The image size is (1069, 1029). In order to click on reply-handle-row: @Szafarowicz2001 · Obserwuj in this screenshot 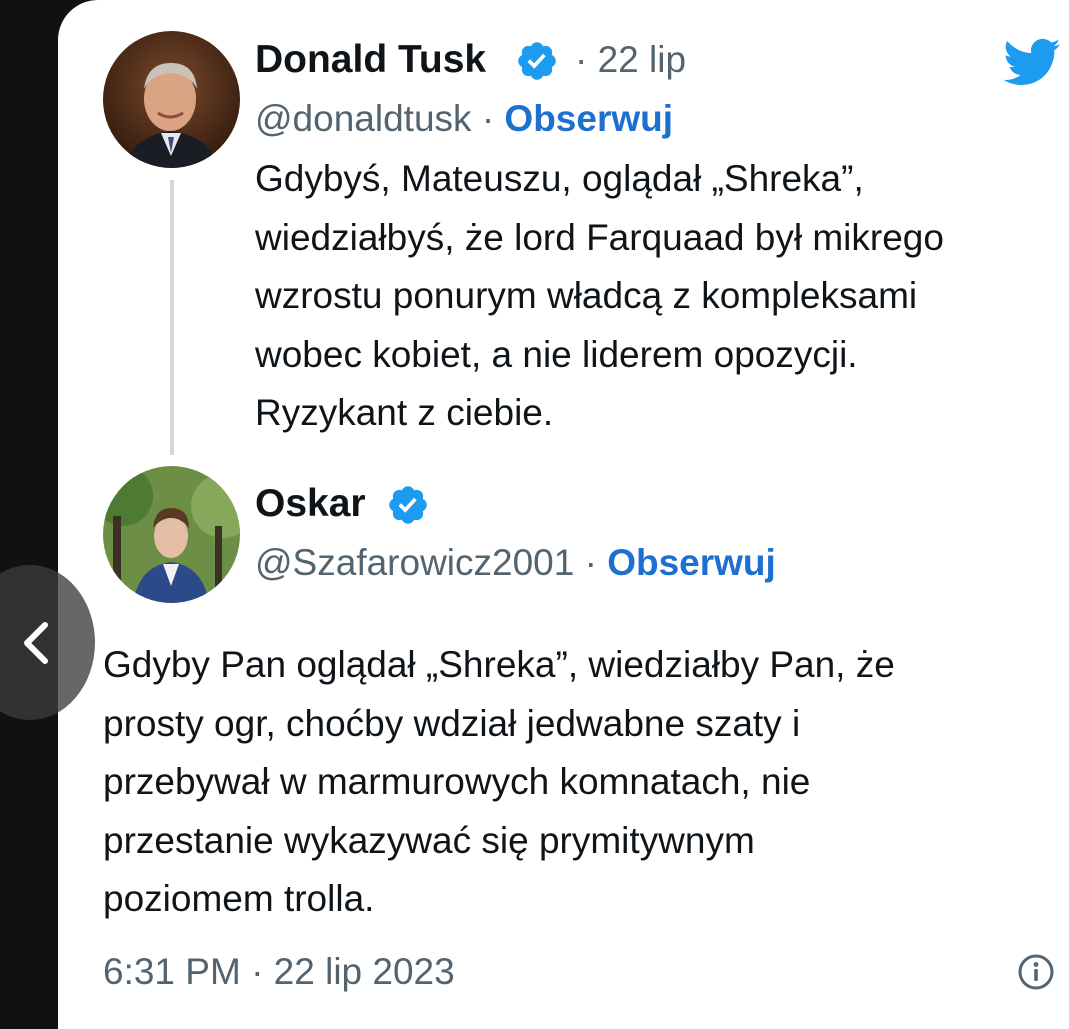, I will do `click(515, 563)`.